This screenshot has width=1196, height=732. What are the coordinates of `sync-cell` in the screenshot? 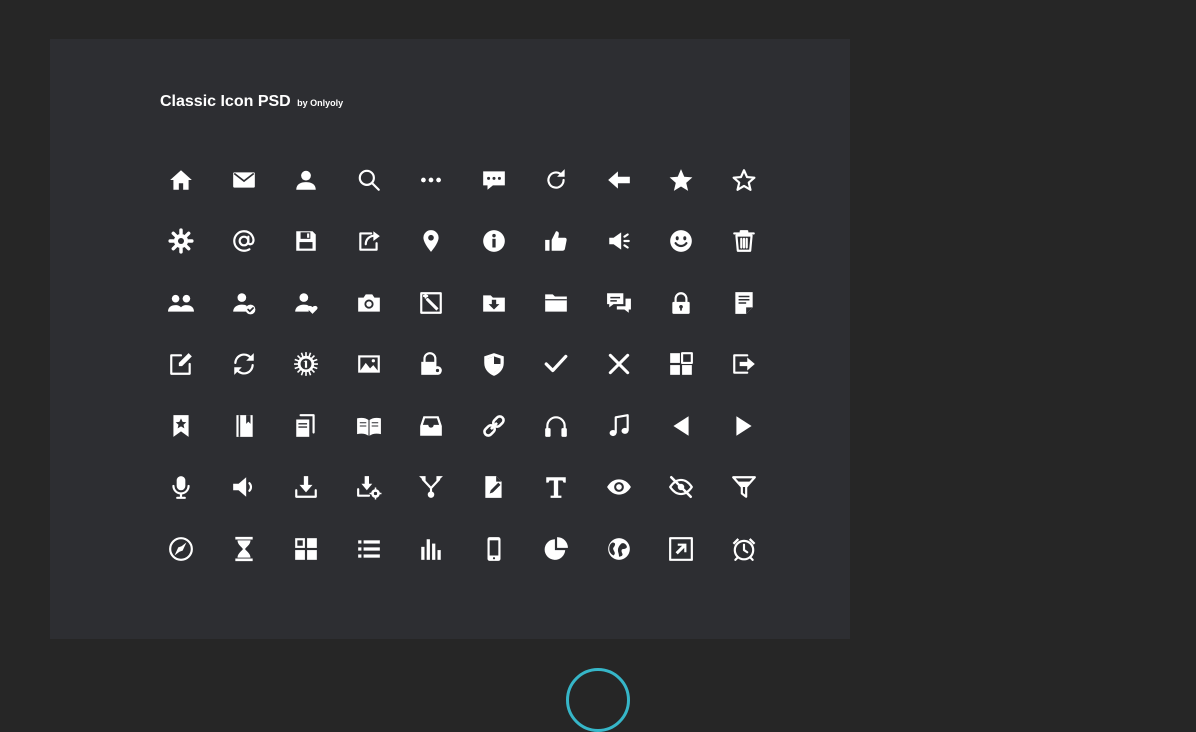 It's located at (244, 365).